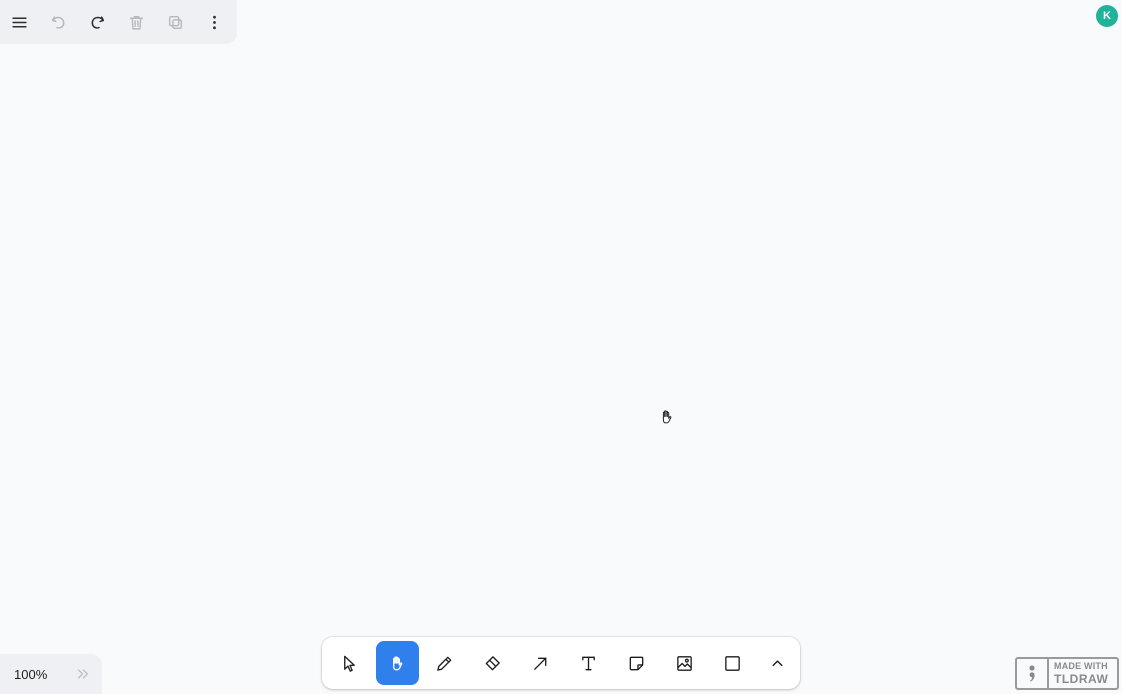 This screenshot has width=1122, height=694. I want to click on pencil-icon, so click(444, 663).